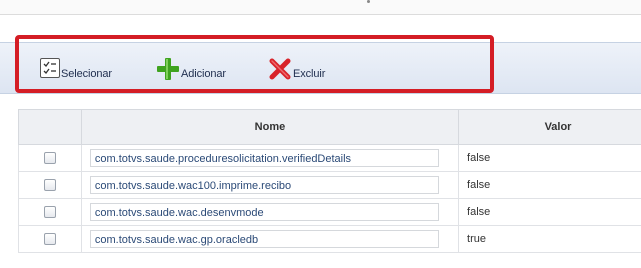 The width and height of the screenshot is (641, 268). I want to click on nome-field: com.totvs.saude.wac100.imprime.recibo, so click(264, 185).